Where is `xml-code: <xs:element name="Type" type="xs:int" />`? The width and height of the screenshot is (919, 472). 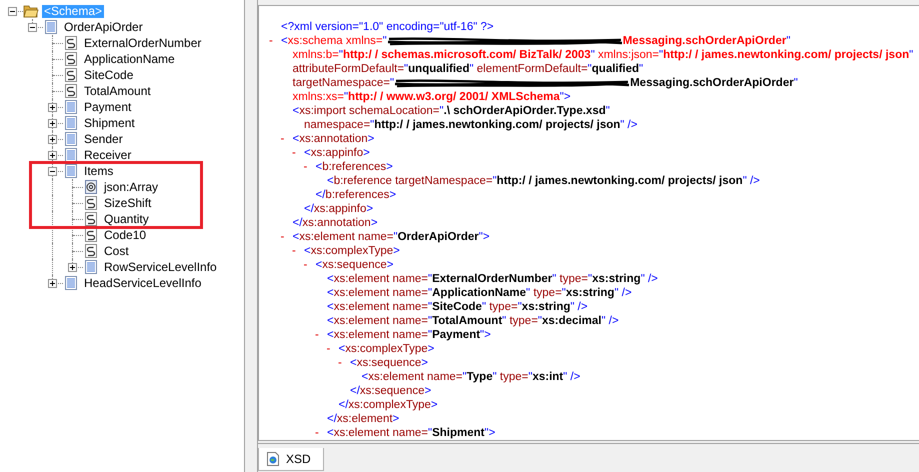
xml-code: <xs:element name="Type" type="xs:int" /> is located at coordinates (471, 377).